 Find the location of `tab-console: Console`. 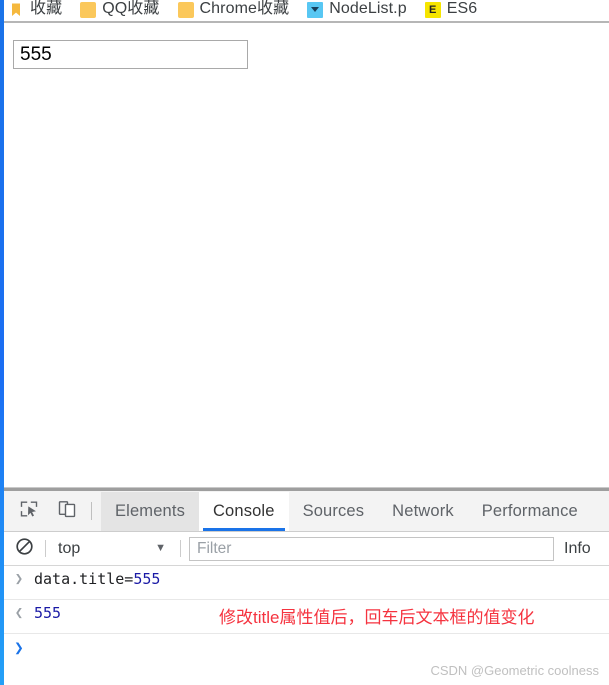

tab-console: Console is located at coordinates (243, 511).